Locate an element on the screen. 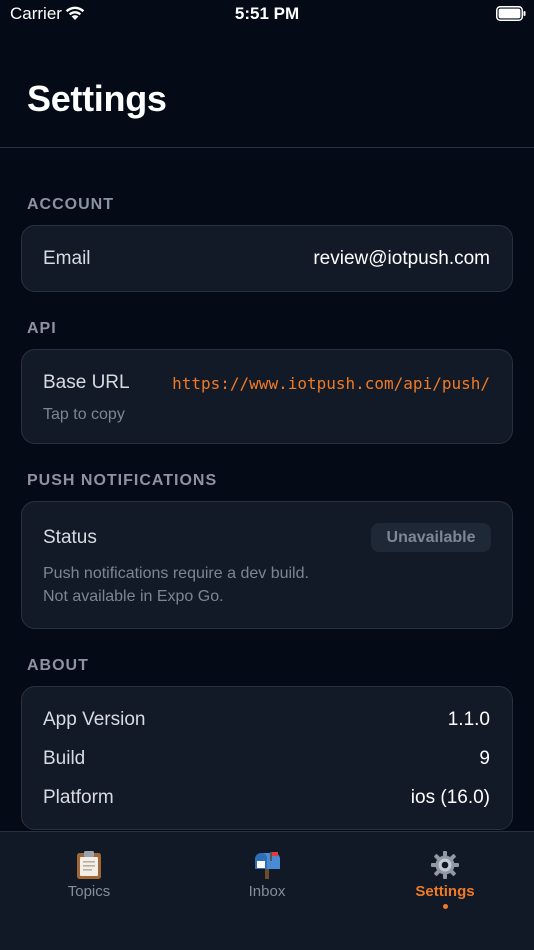  tab-inbox: Inbox is located at coordinates (267, 877).